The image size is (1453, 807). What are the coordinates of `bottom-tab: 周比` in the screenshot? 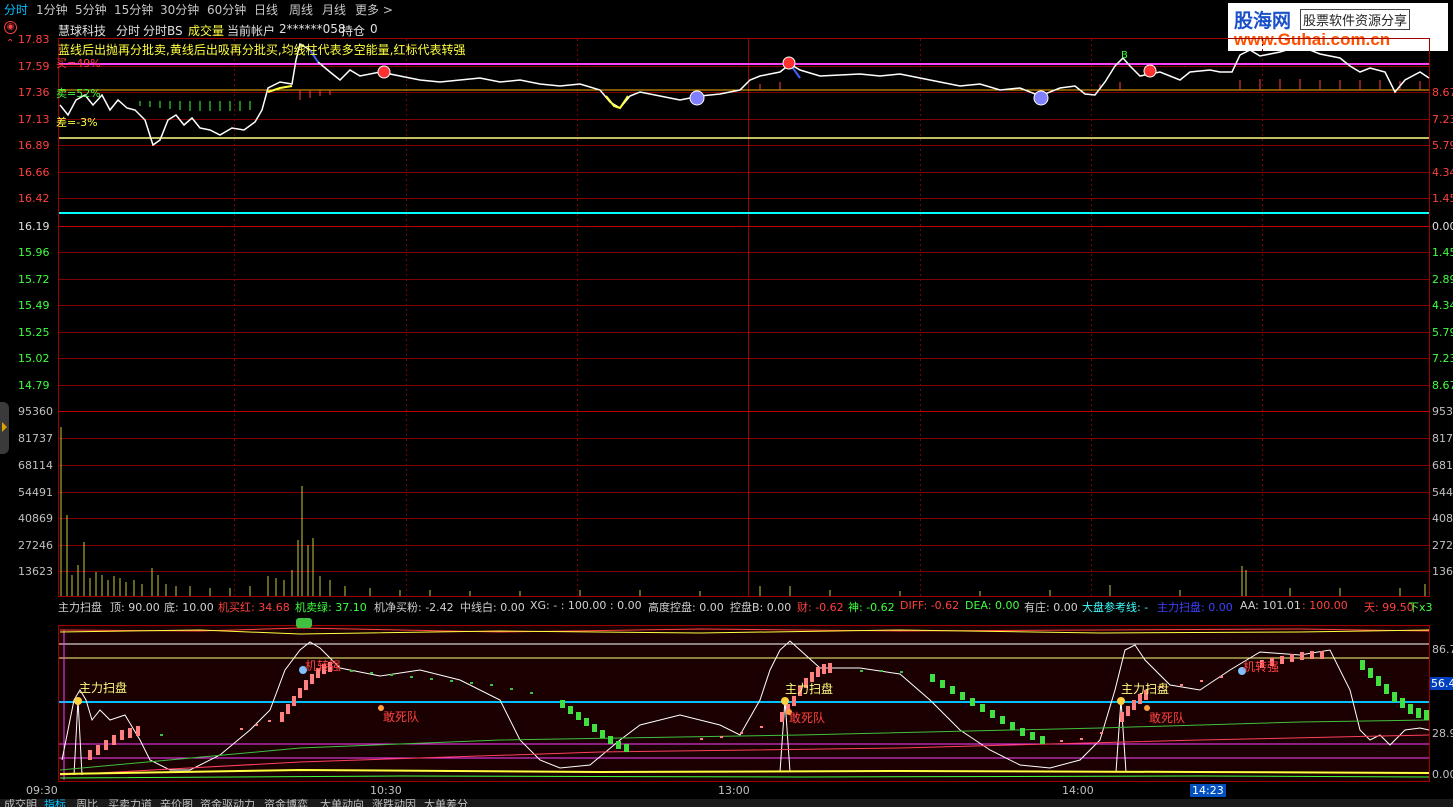 It's located at (87, 803).